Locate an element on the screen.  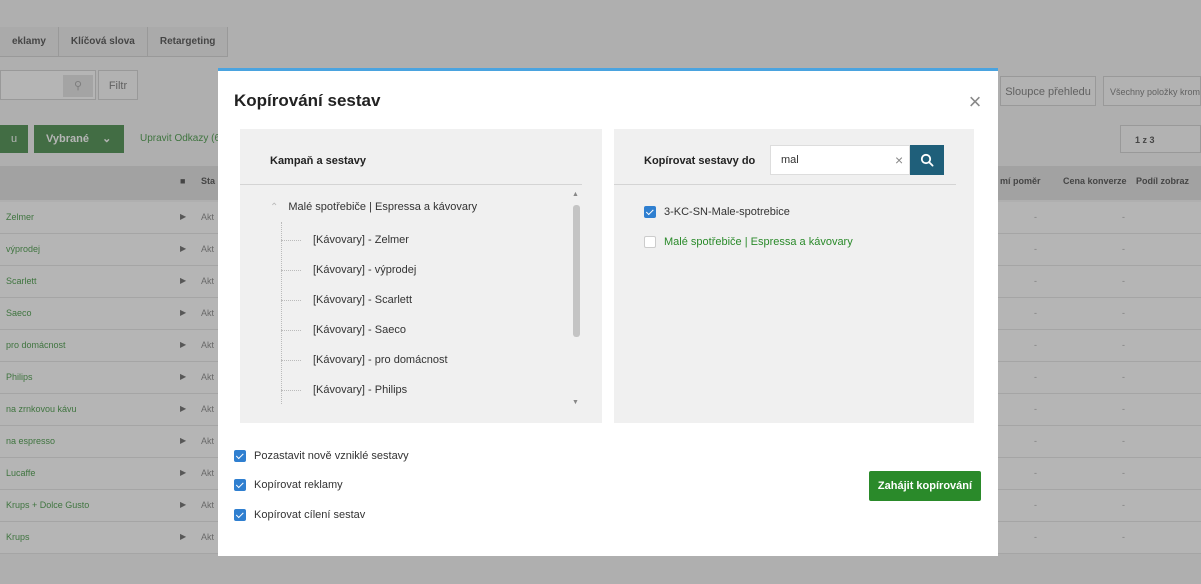
tree-root-label: Malé spotřebiče | Espressa a kávovary is located at coordinates (383, 207).